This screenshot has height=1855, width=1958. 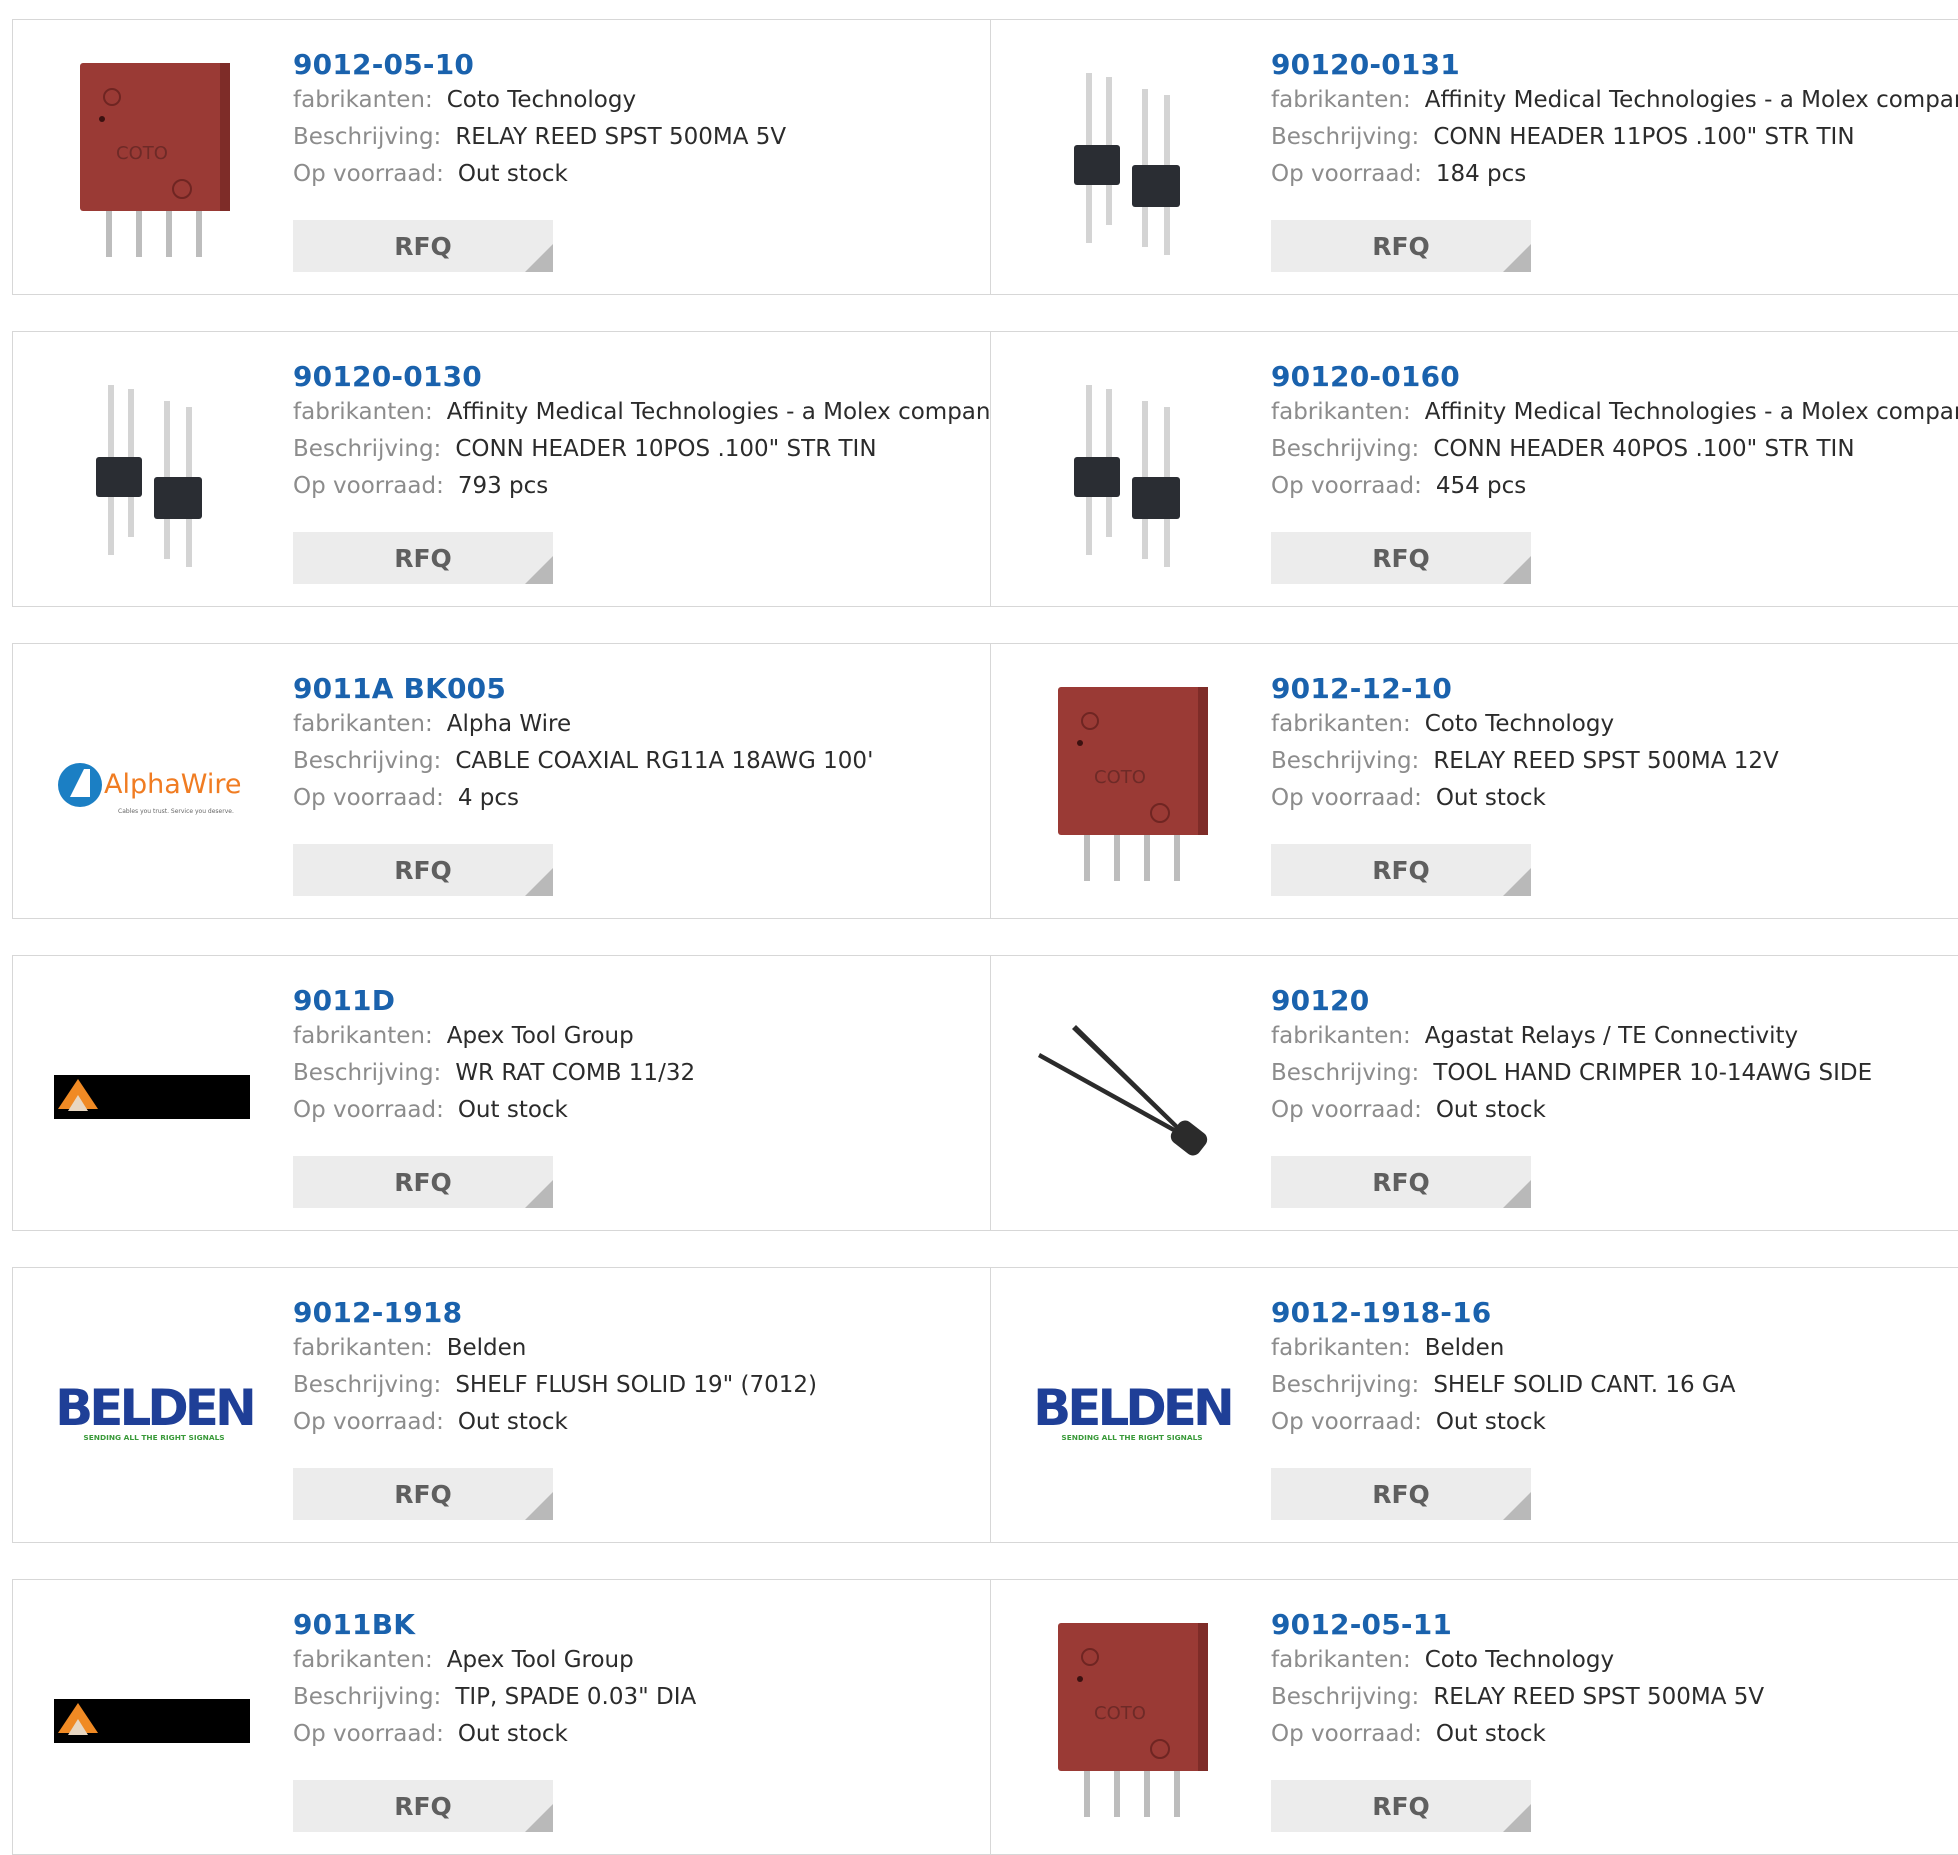 What do you see at coordinates (1613, 377) in the screenshot?
I see `part-number-link: 90120-0160` at bounding box center [1613, 377].